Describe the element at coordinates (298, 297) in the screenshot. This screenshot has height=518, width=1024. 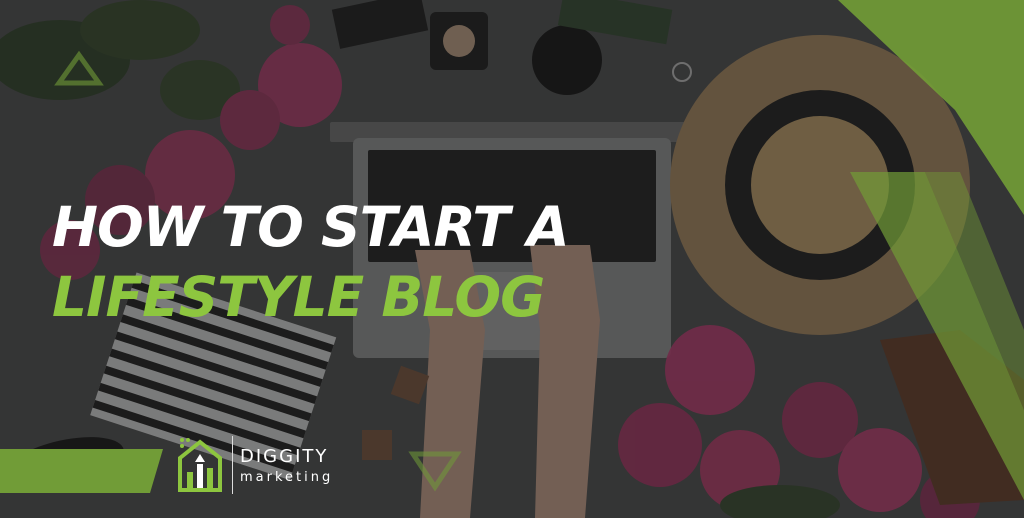
I see `title-line-2: LIFESTYLE BLOG` at that location.